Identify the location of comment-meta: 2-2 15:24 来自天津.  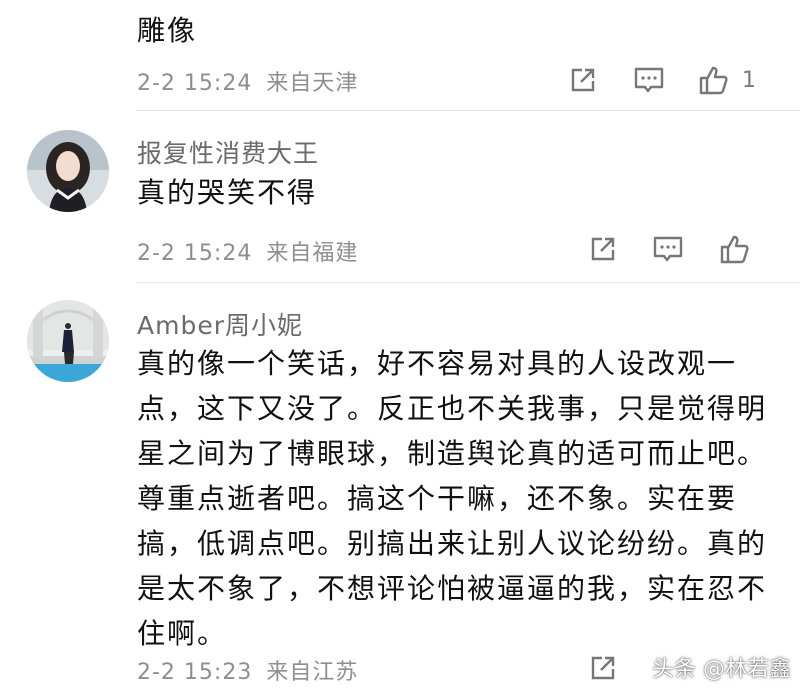
(247, 81).